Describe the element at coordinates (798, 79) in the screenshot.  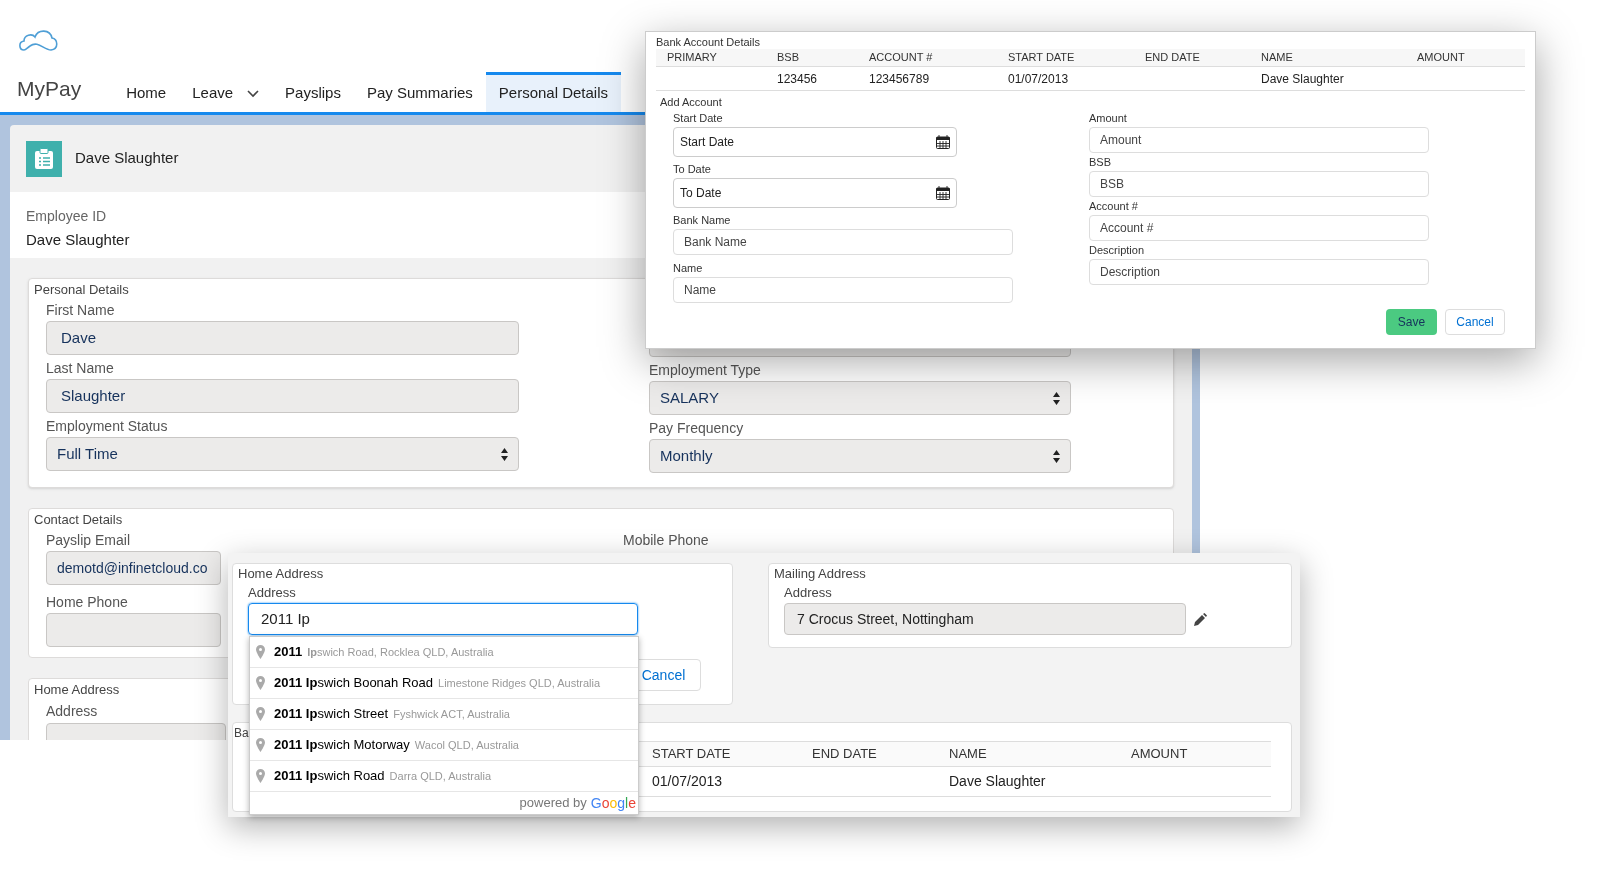
I see `table-cell-text: 123456` at that location.